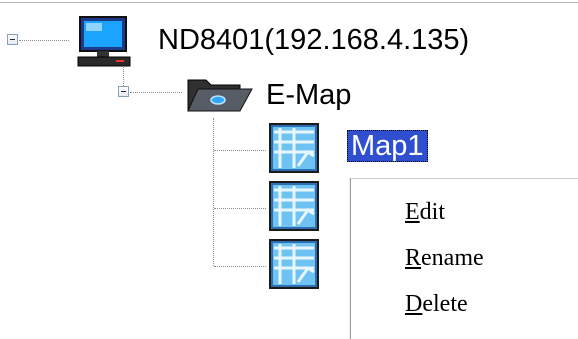 The image size is (578, 339). I want to click on menu-item-rename: Rename, so click(444, 258).